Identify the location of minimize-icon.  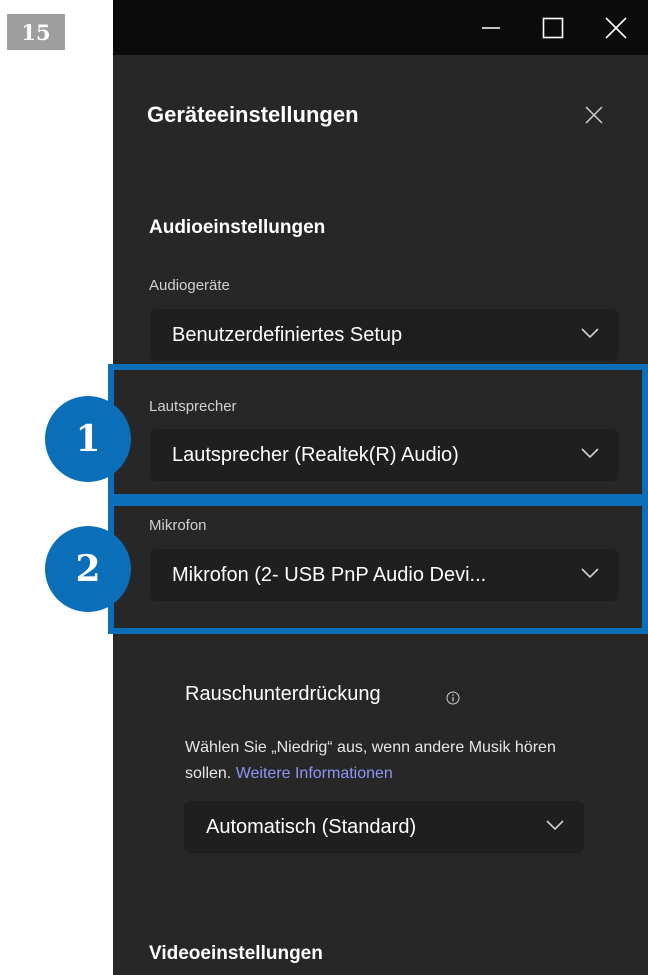
(491, 27).